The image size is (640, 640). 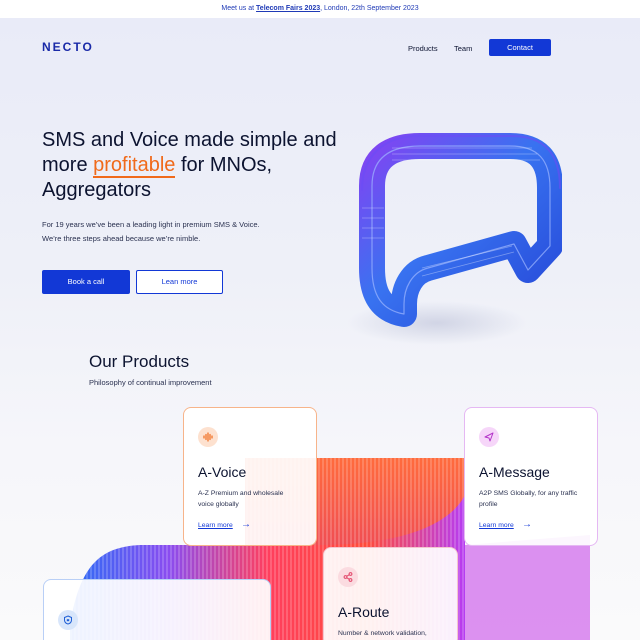 What do you see at coordinates (241, 499) in the screenshot?
I see `card-description: A-Z Premium and wholesale voice globally` at bounding box center [241, 499].